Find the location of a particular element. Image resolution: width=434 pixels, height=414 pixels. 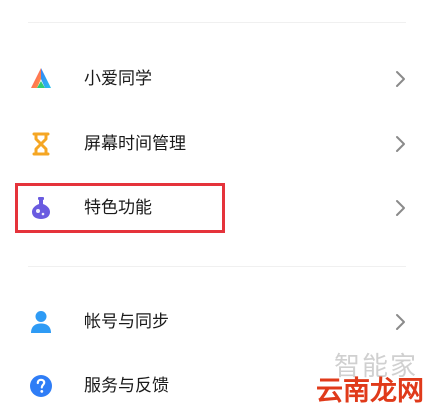

menu-item-xiaoai: 小爱同学 is located at coordinates (217, 79).